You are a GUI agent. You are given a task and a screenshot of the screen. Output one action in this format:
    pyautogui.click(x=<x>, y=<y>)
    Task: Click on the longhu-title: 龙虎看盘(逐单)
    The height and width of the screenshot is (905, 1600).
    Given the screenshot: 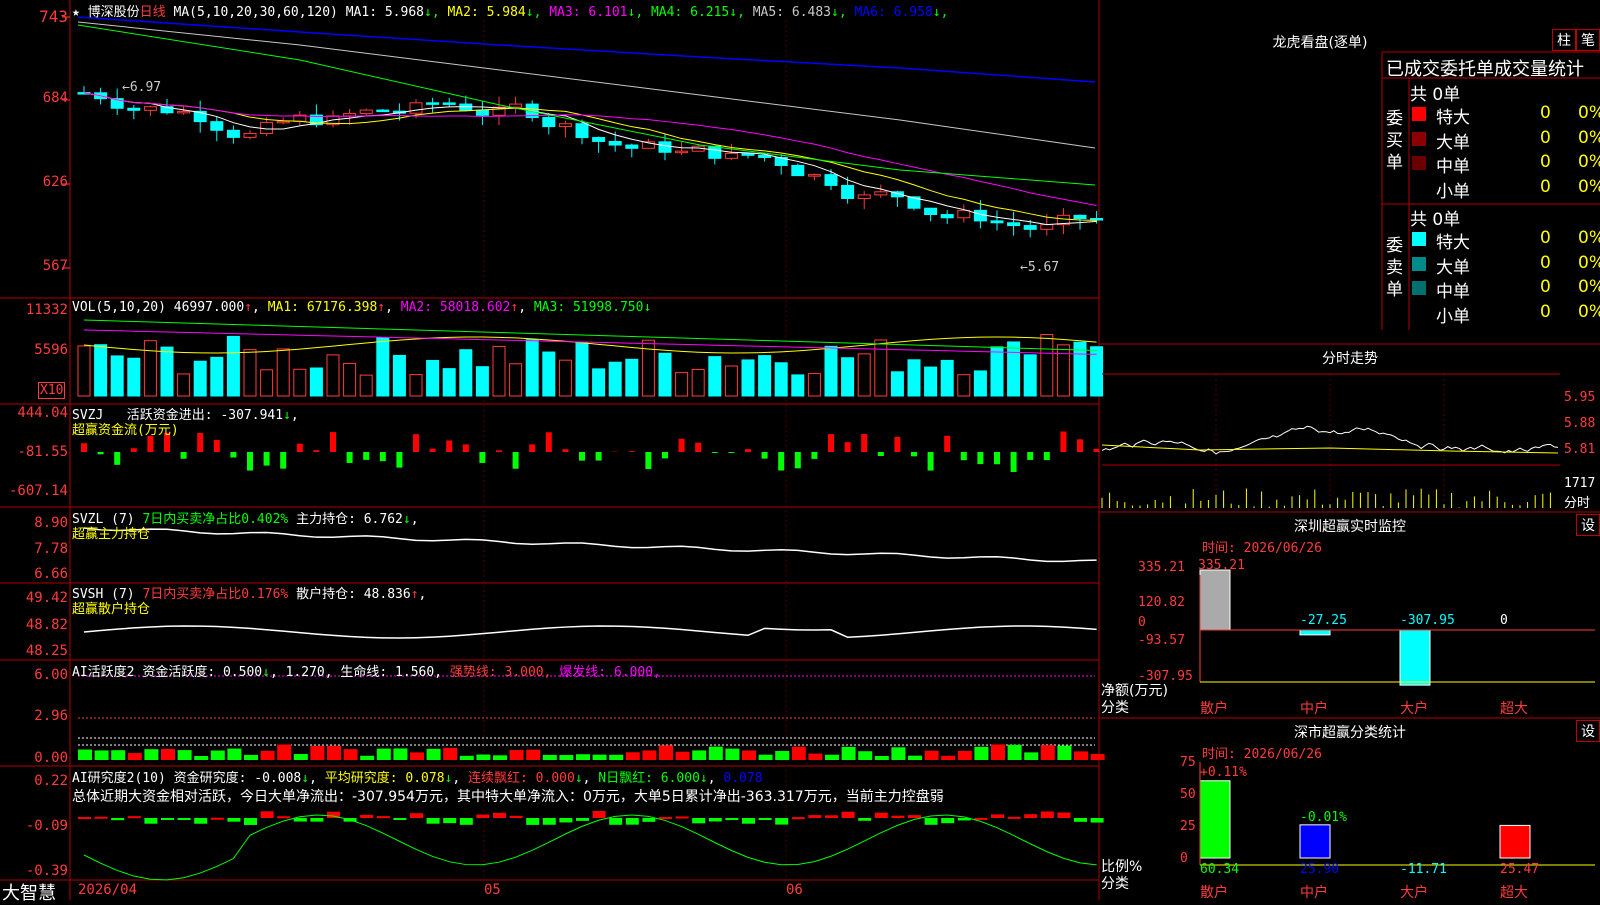 What is the action you would take?
    pyautogui.click(x=1320, y=42)
    